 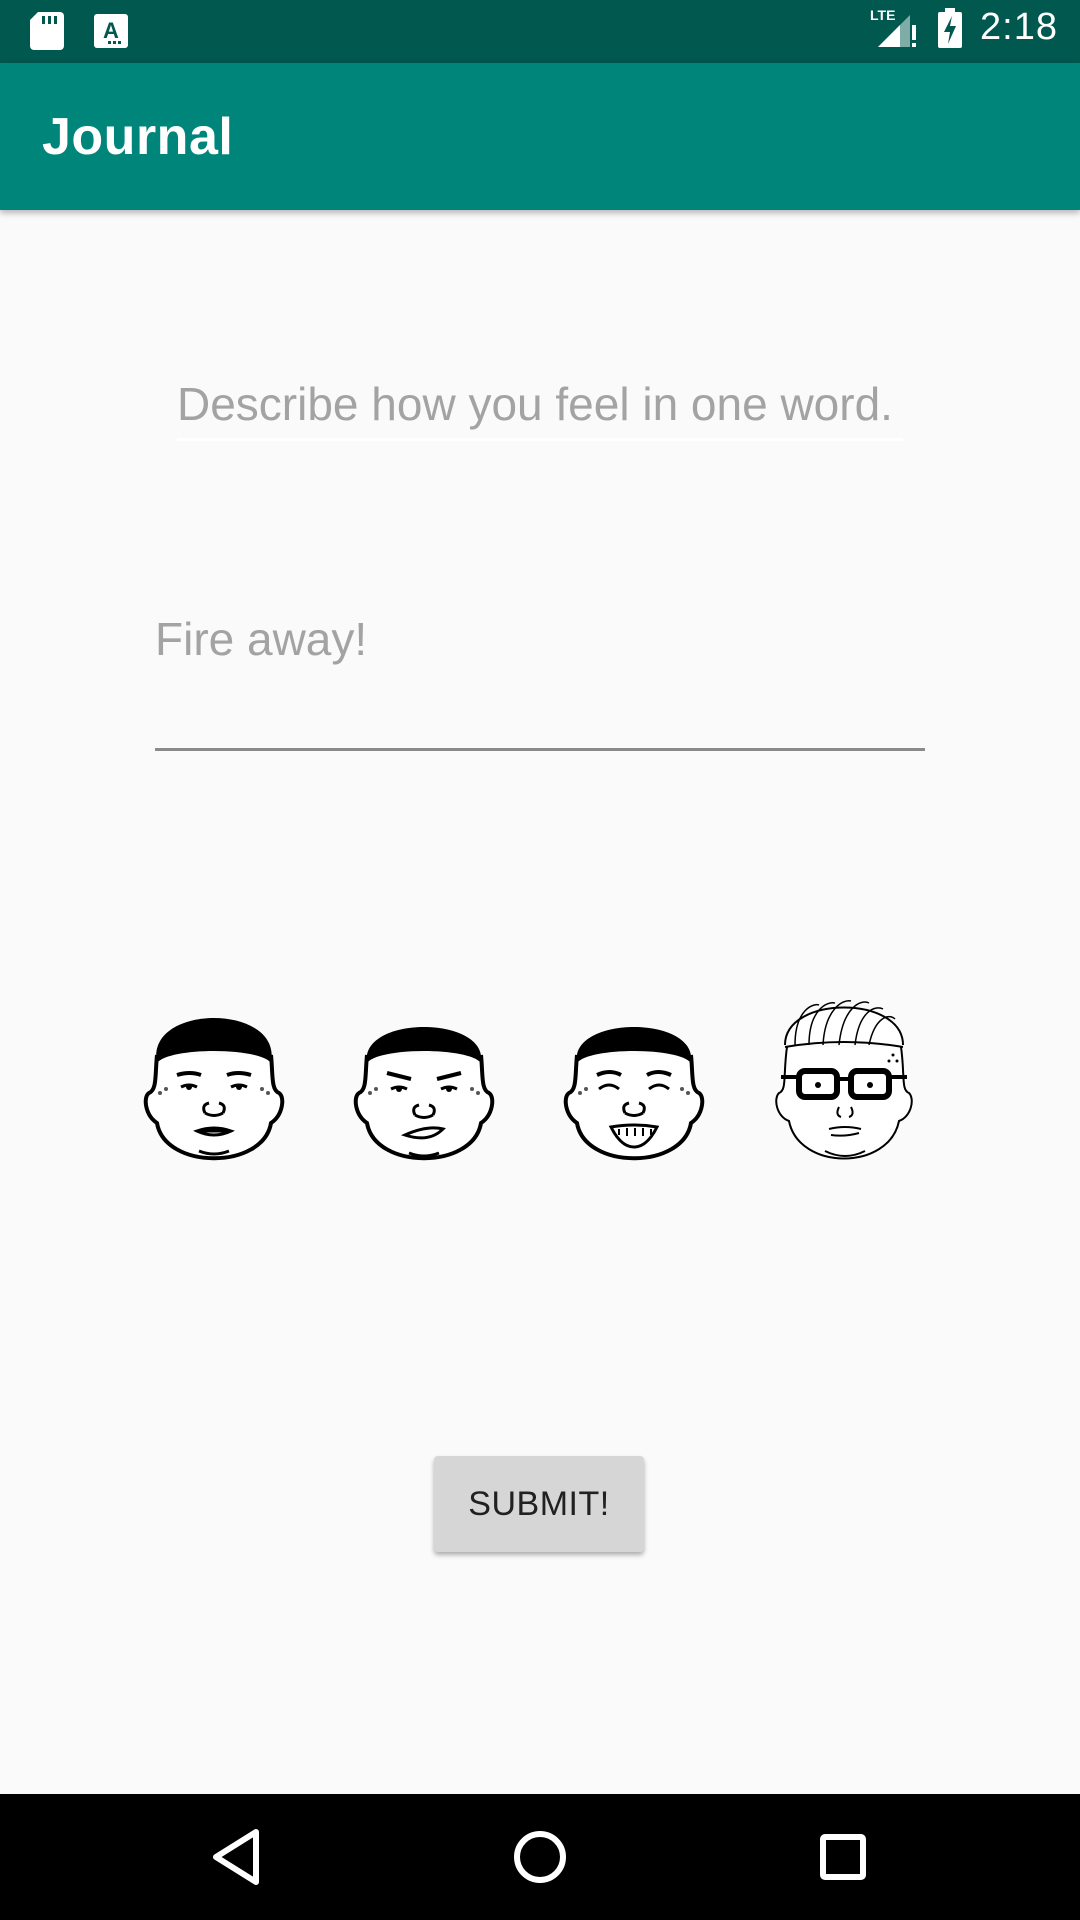 I want to click on back-icon, so click(x=237, y=1857).